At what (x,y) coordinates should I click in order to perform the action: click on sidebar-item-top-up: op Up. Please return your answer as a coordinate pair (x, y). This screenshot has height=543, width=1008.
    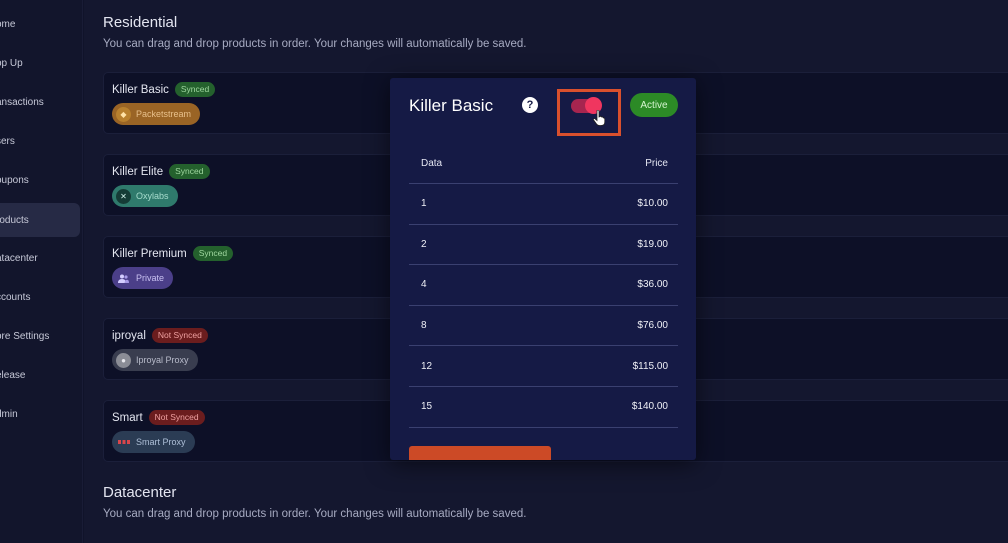
    Looking at the image, I should click on (40, 63).